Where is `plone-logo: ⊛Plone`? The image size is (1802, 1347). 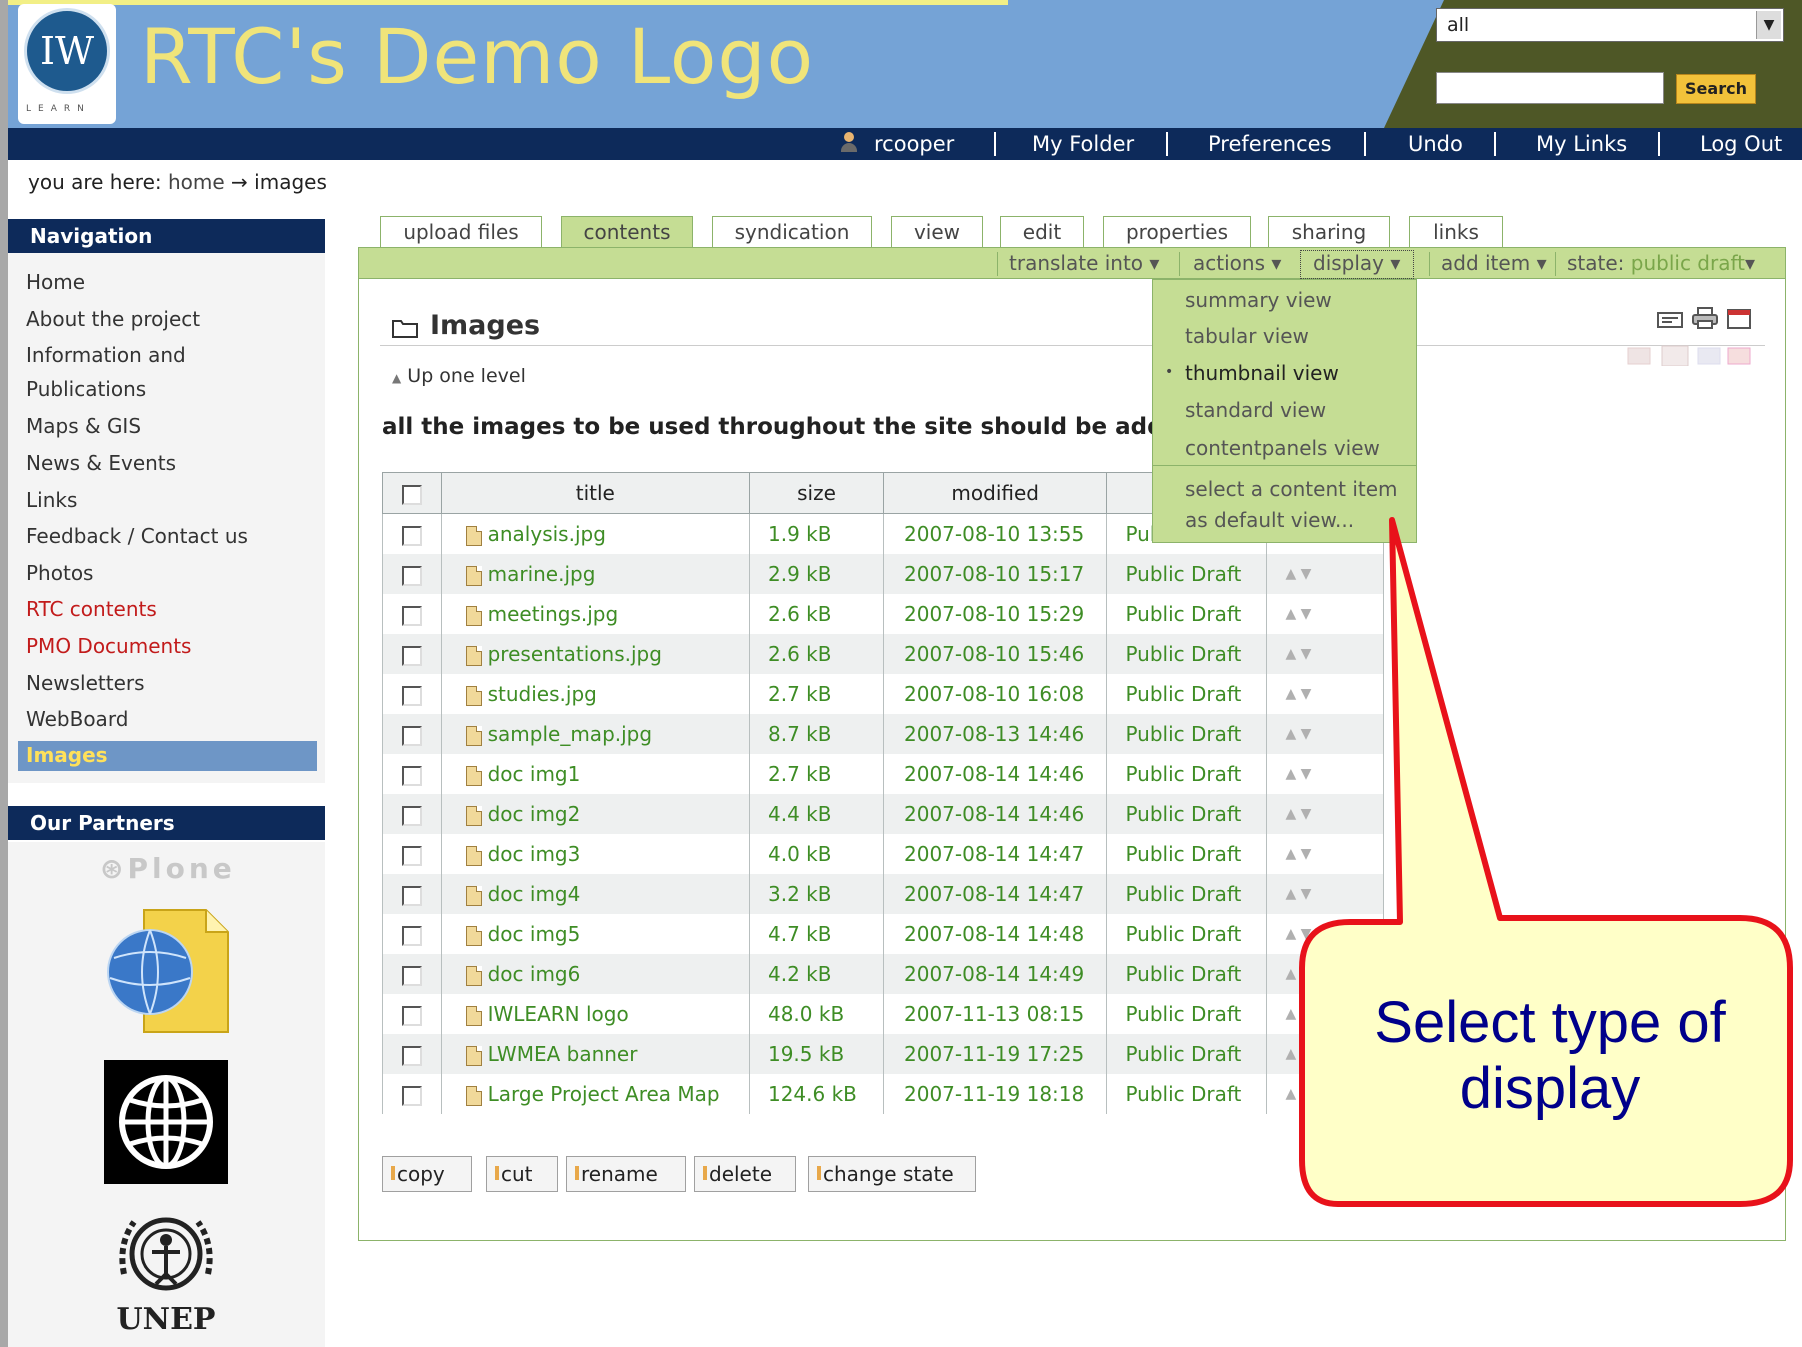 plone-logo: ⊛Plone is located at coordinates (168, 868).